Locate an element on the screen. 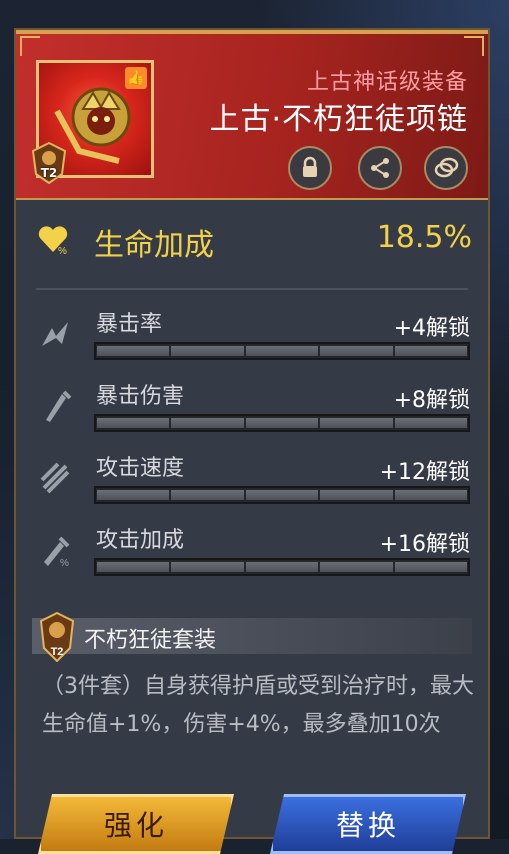  share-icon is located at coordinates (380, 168).